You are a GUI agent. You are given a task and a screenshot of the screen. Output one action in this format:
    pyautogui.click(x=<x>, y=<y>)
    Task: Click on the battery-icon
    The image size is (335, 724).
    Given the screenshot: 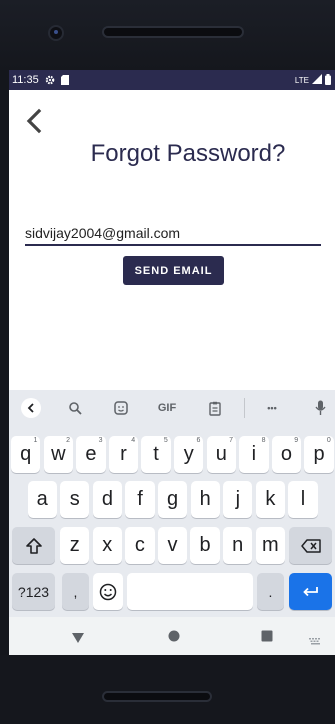 What is the action you would take?
    pyautogui.click(x=328, y=80)
    